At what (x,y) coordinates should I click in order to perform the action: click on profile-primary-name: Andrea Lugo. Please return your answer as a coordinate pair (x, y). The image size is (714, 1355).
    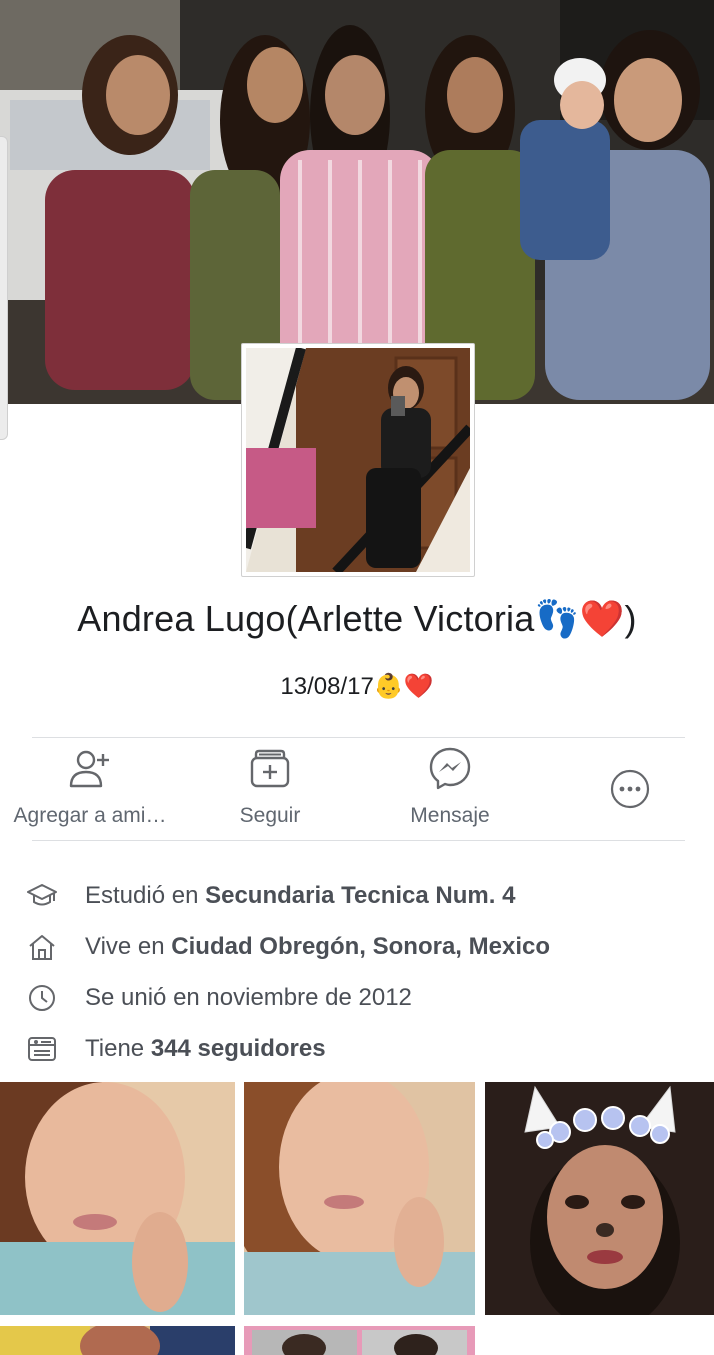
    Looking at the image, I should click on (181, 618).